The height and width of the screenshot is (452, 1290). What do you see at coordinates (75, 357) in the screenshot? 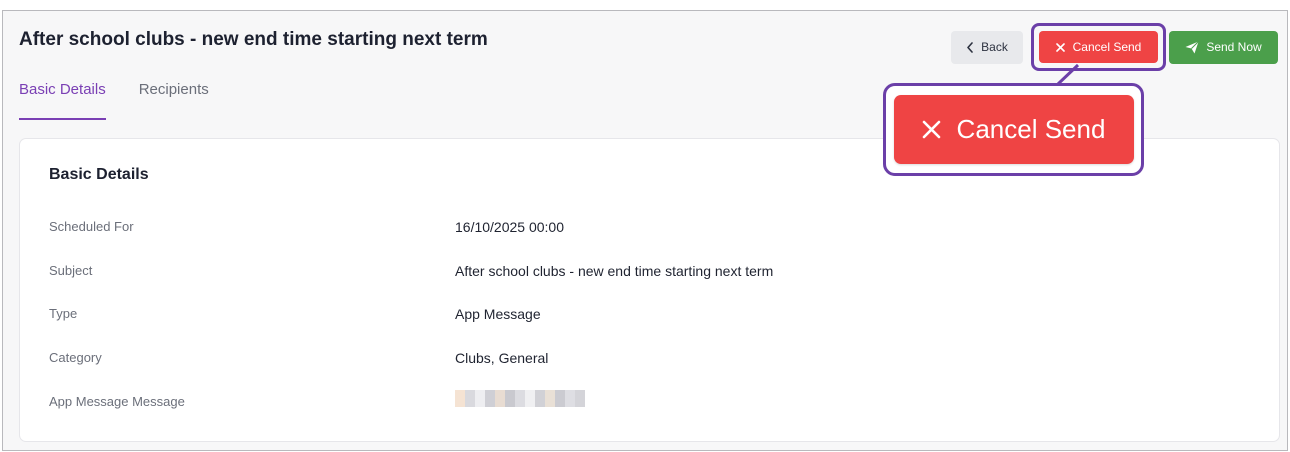
I see `detail-label: Category` at bounding box center [75, 357].